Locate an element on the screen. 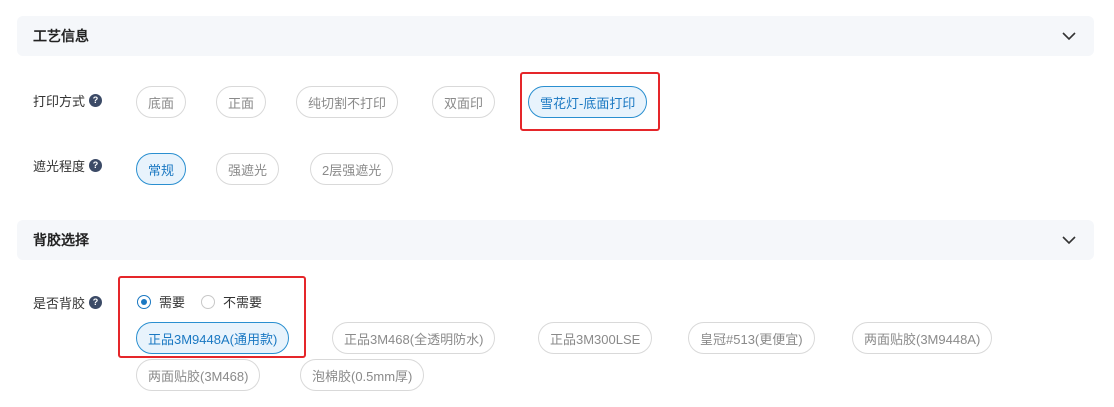 Image resolution: width=1114 pixels, height=407 pixels. print-option-front: 正面 is located at coordinates (241, 102).